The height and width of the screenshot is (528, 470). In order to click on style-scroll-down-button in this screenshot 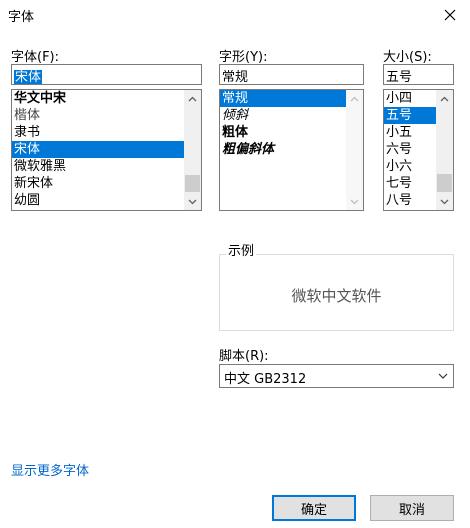, I will do `click(354, 201)`.